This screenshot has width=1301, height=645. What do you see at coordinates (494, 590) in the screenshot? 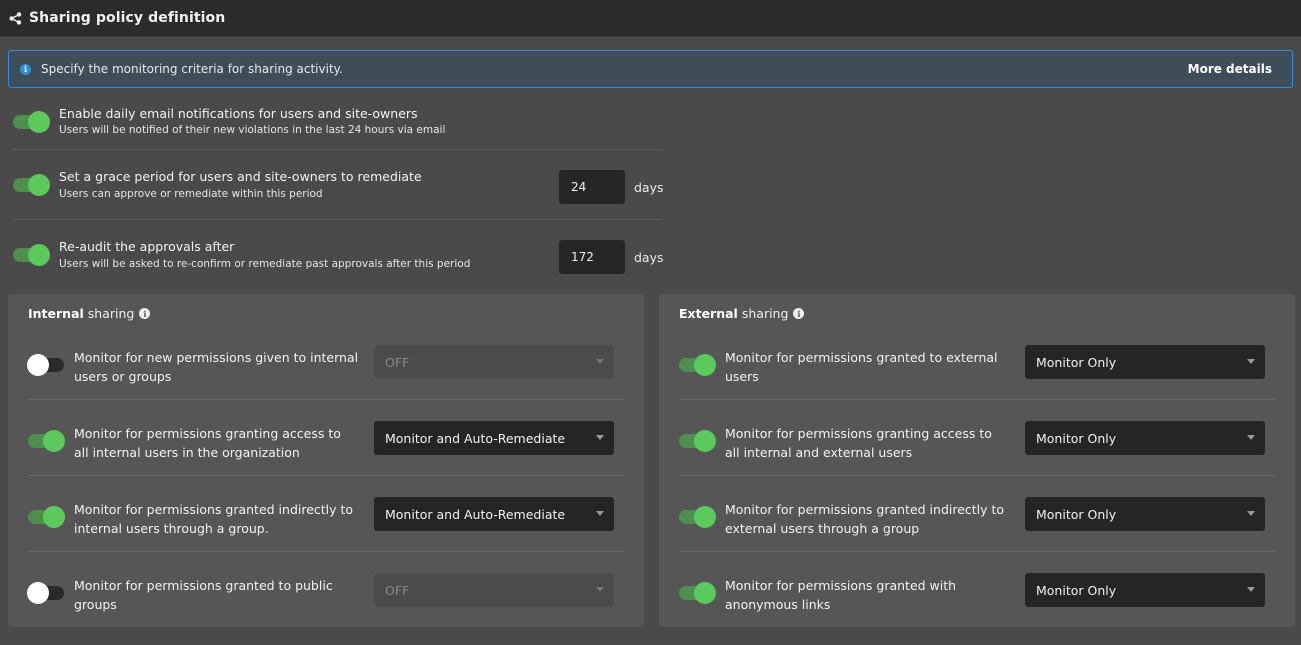
I see `internal-public-groups-select: OFF` at bounding box center [494, 590].